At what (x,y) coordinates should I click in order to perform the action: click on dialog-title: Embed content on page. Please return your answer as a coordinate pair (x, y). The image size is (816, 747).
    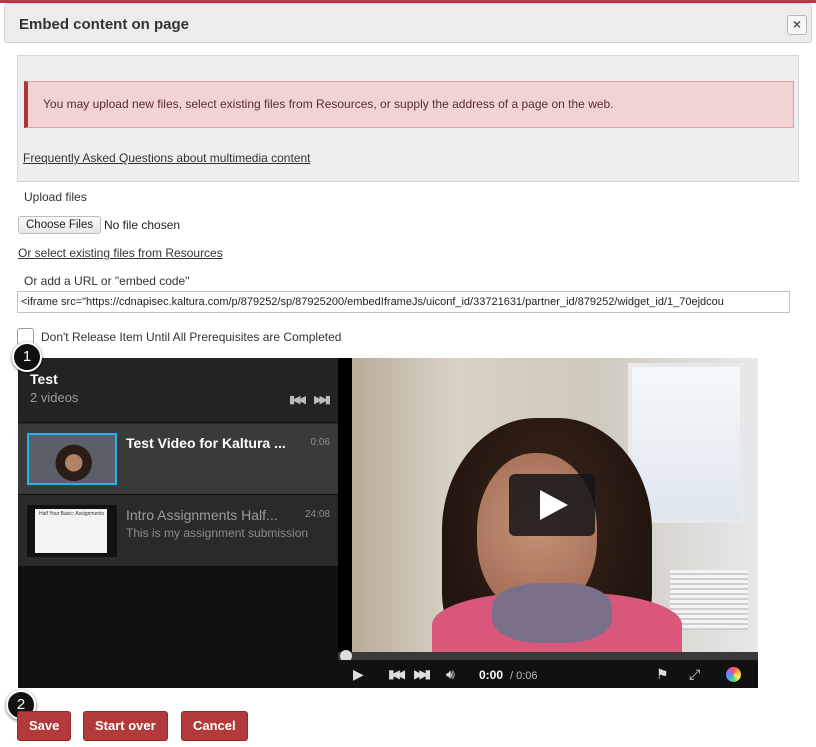
    Looking at the image, I should click on (104, 24).